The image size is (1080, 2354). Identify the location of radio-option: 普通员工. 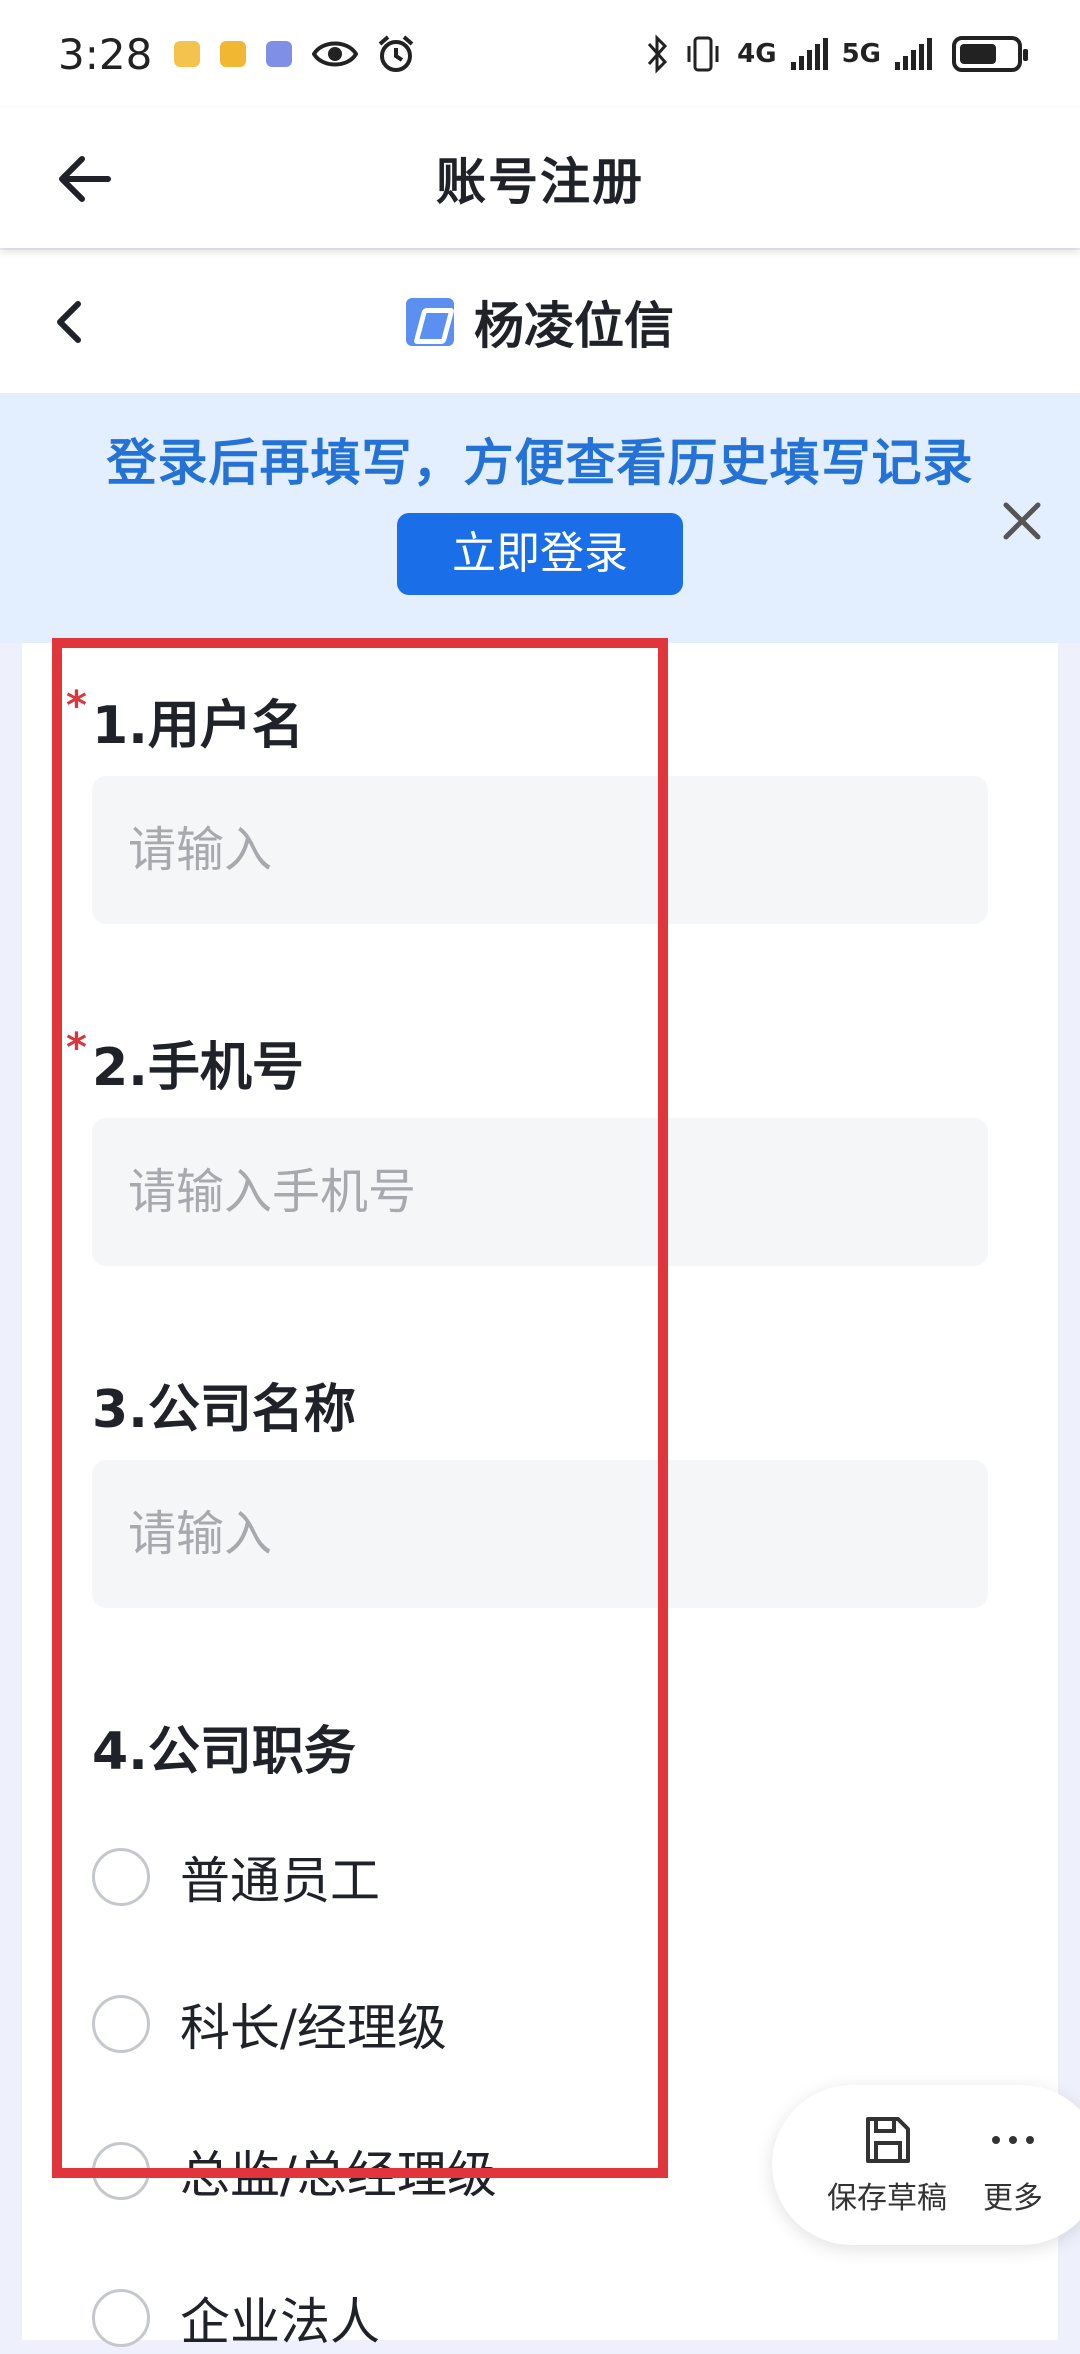
(236, 1877).